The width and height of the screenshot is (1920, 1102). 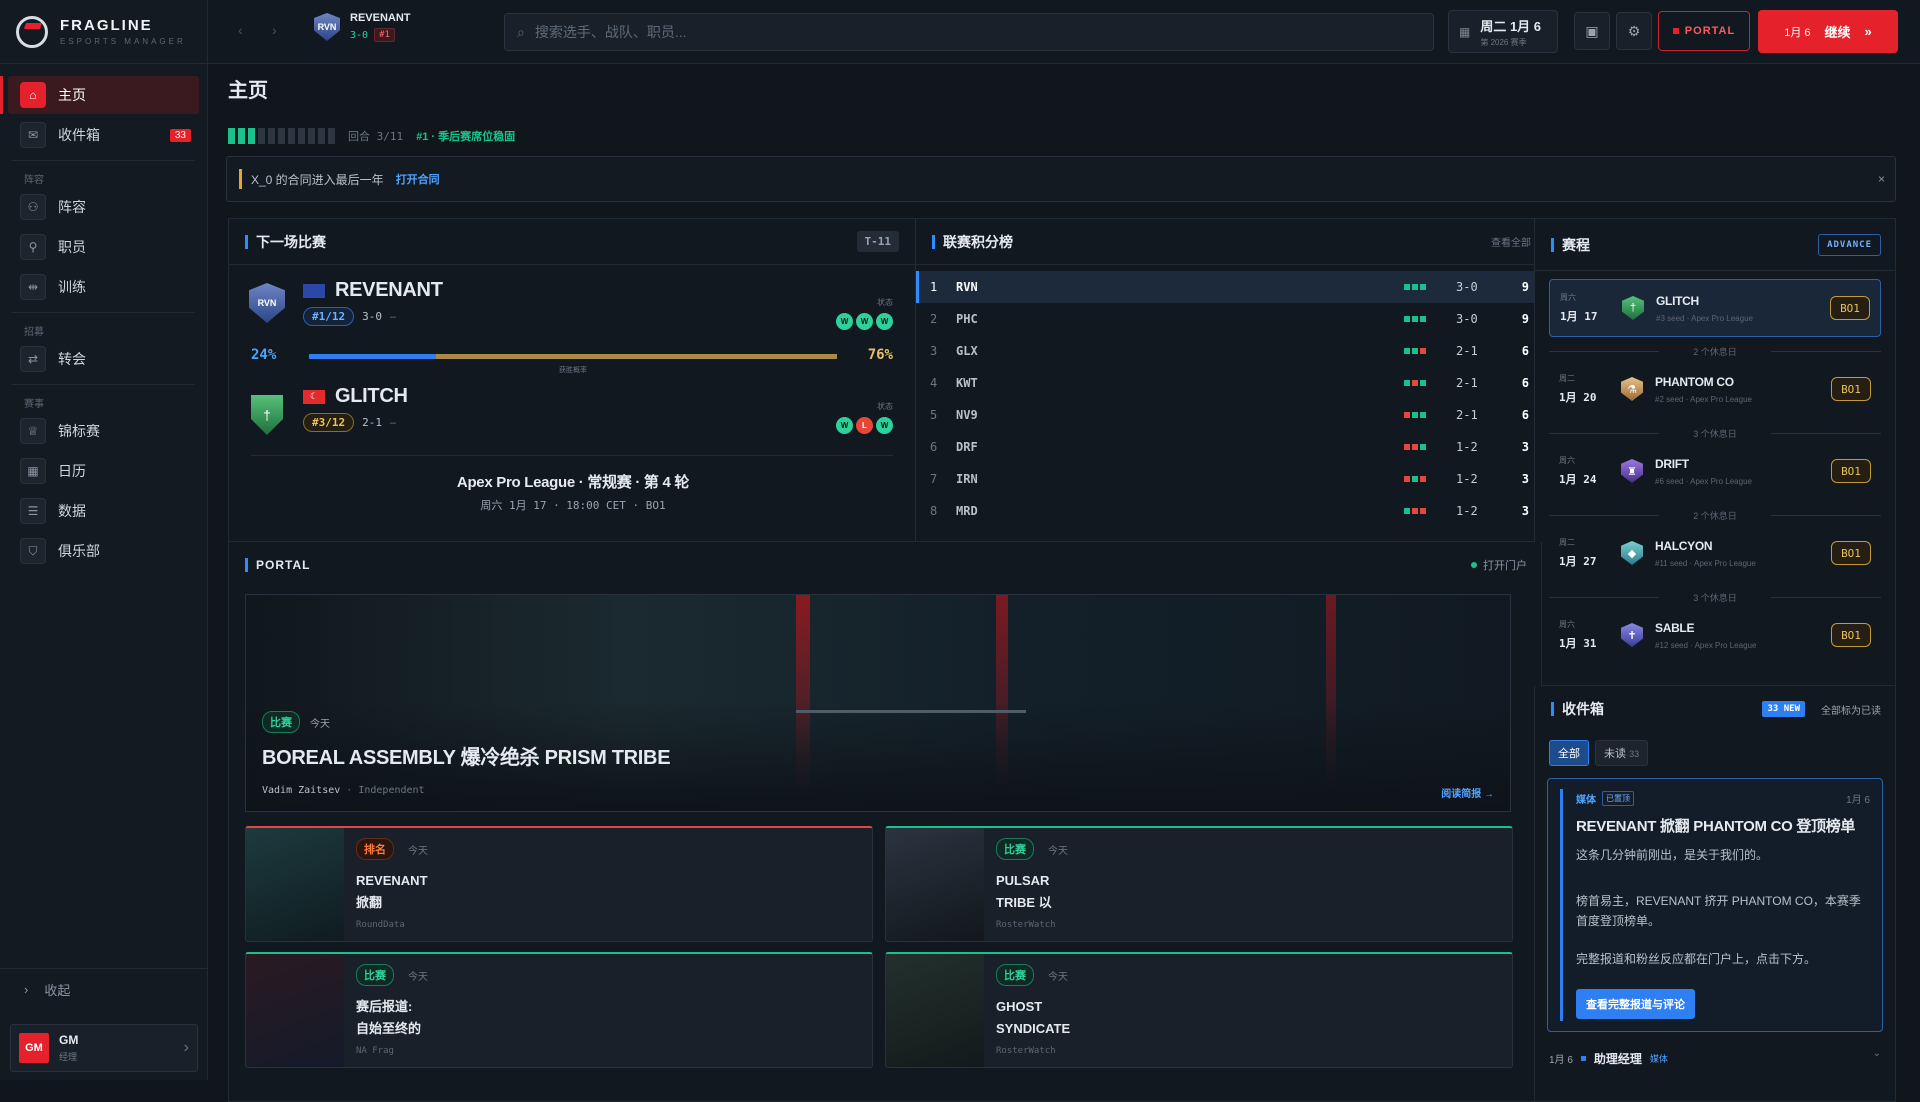 I want to click on panel-title: 收件箱, so click(x=1583, y=709).